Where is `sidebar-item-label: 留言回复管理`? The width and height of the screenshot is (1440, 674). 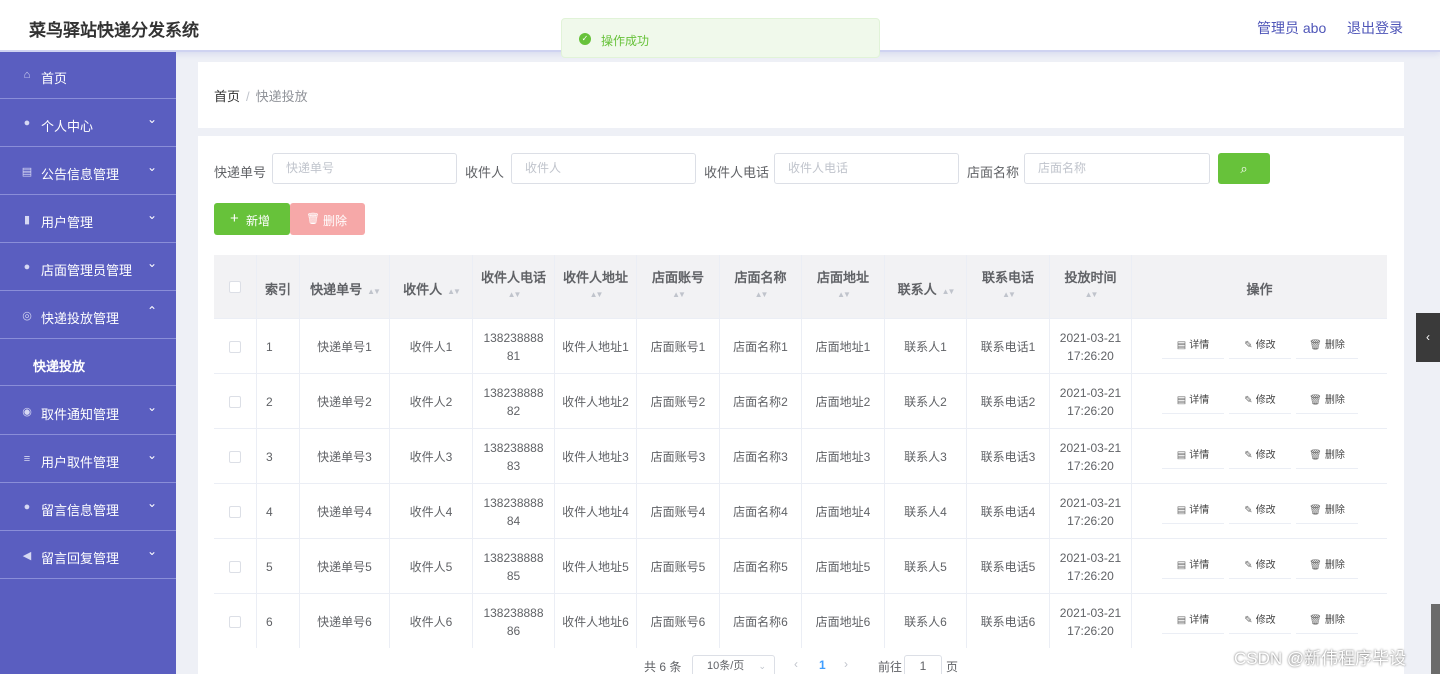
sidebar-item-label: 留言回复管理 is located at coordinates (80, 558).